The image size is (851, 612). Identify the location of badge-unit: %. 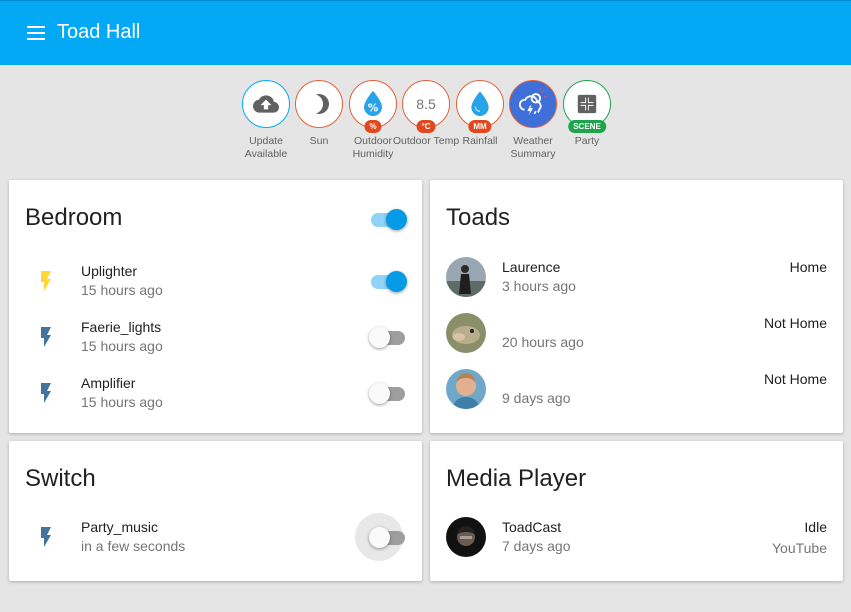
(373, 126).